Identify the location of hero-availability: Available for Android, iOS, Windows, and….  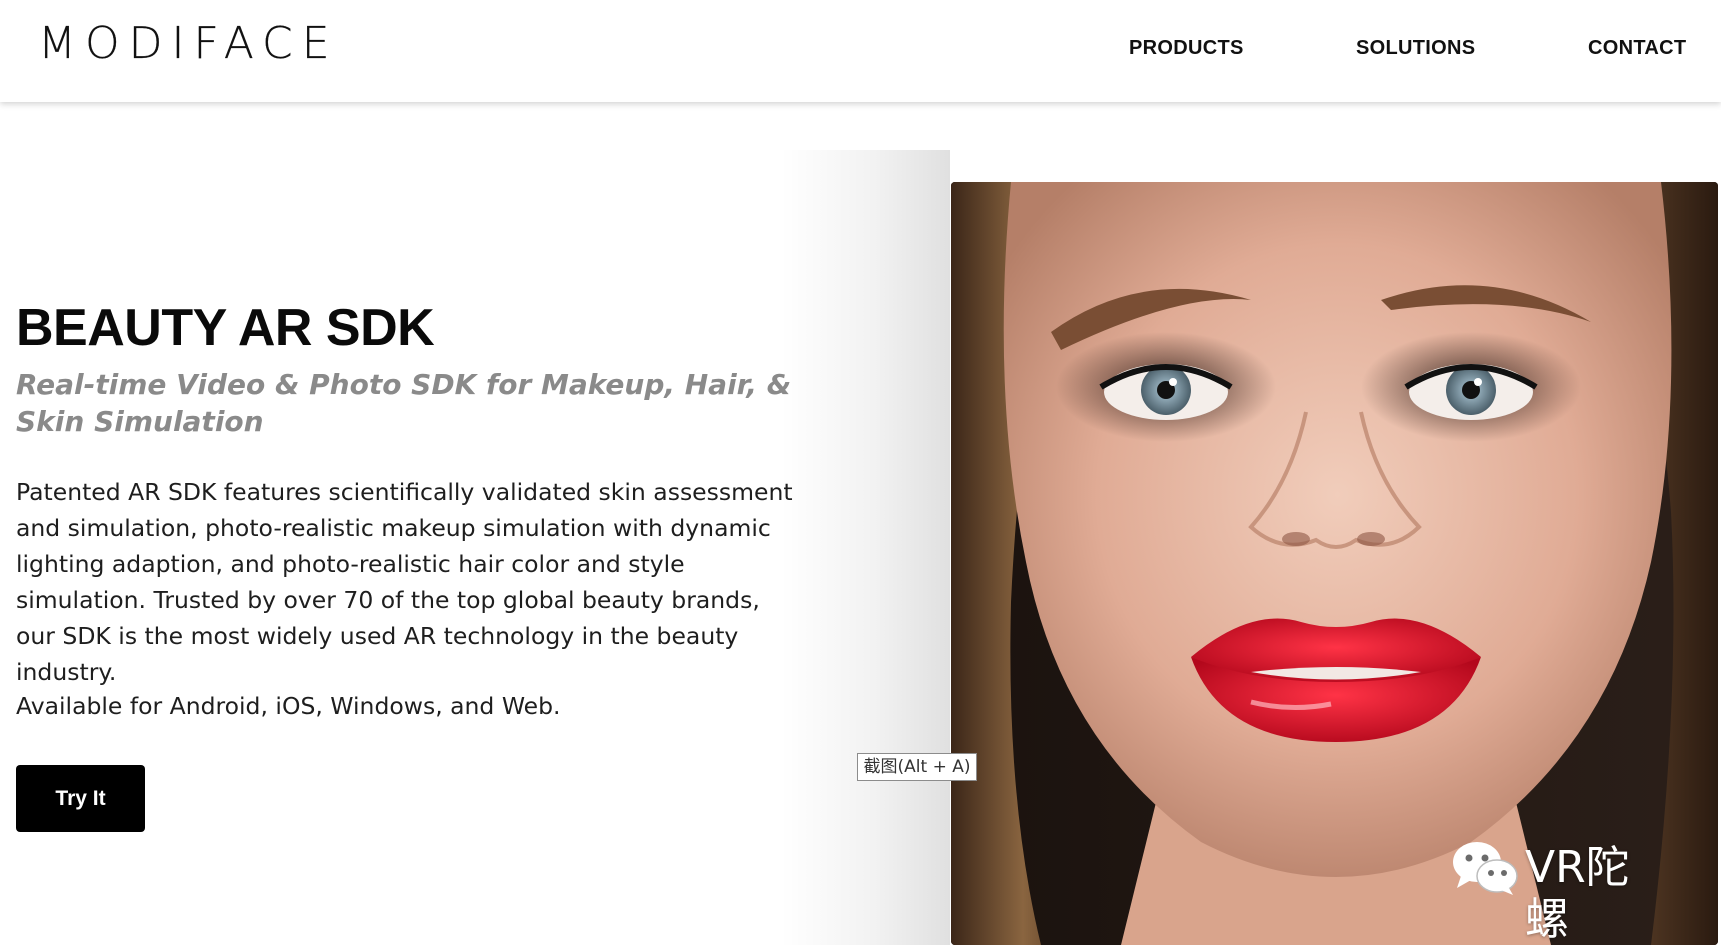
(288, 706).